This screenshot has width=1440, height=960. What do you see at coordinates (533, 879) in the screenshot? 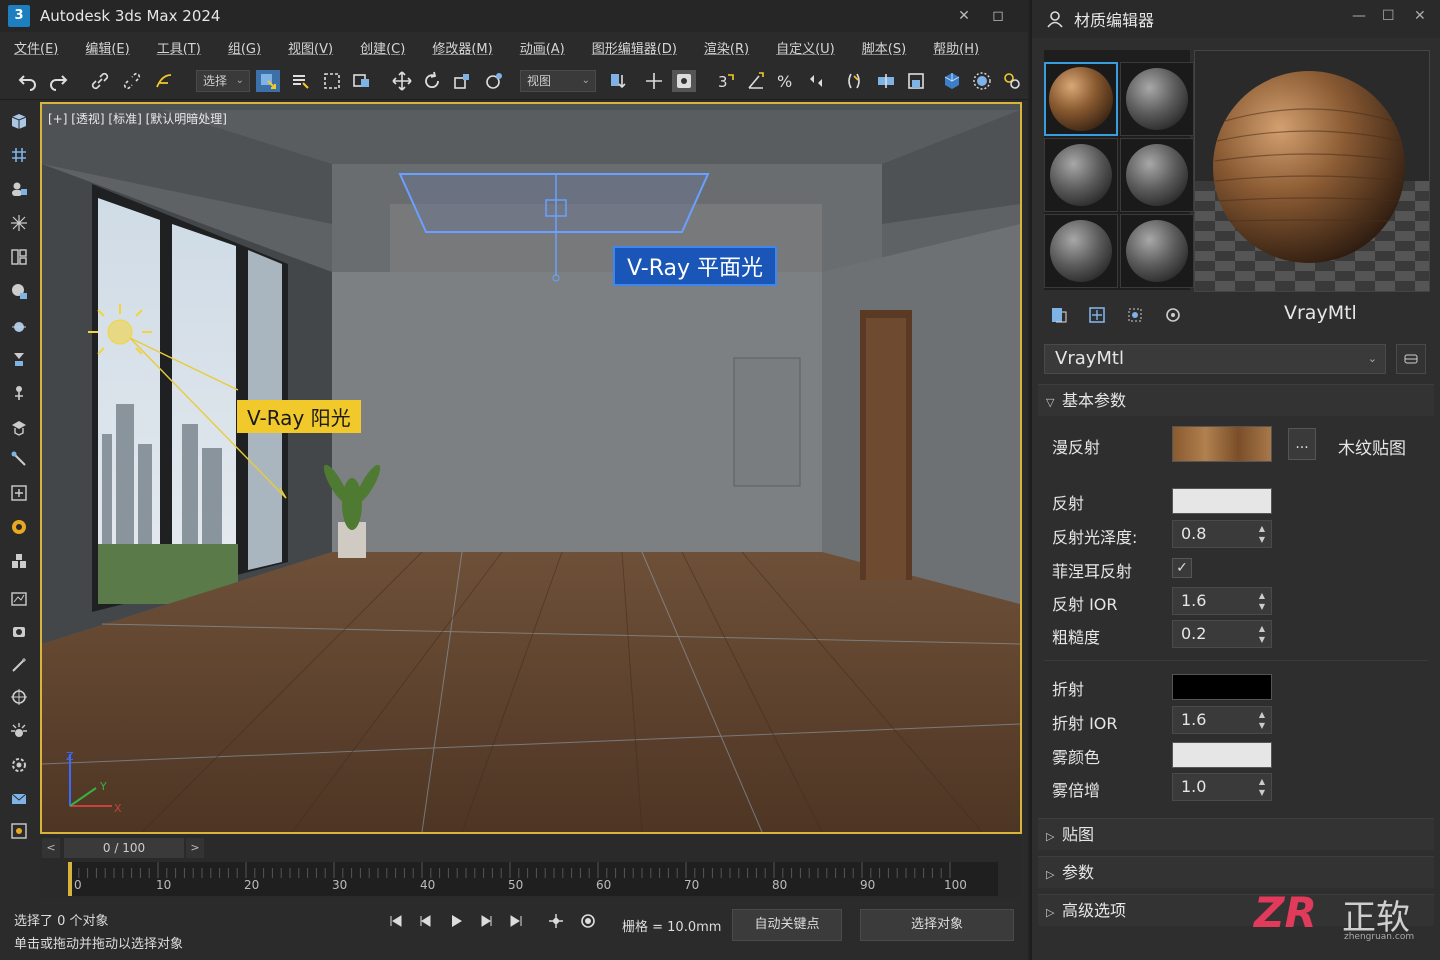
I see `track-bar: 0 10 20 30 40 50 60 70 80 90 100` at bounding box center [533, 879].